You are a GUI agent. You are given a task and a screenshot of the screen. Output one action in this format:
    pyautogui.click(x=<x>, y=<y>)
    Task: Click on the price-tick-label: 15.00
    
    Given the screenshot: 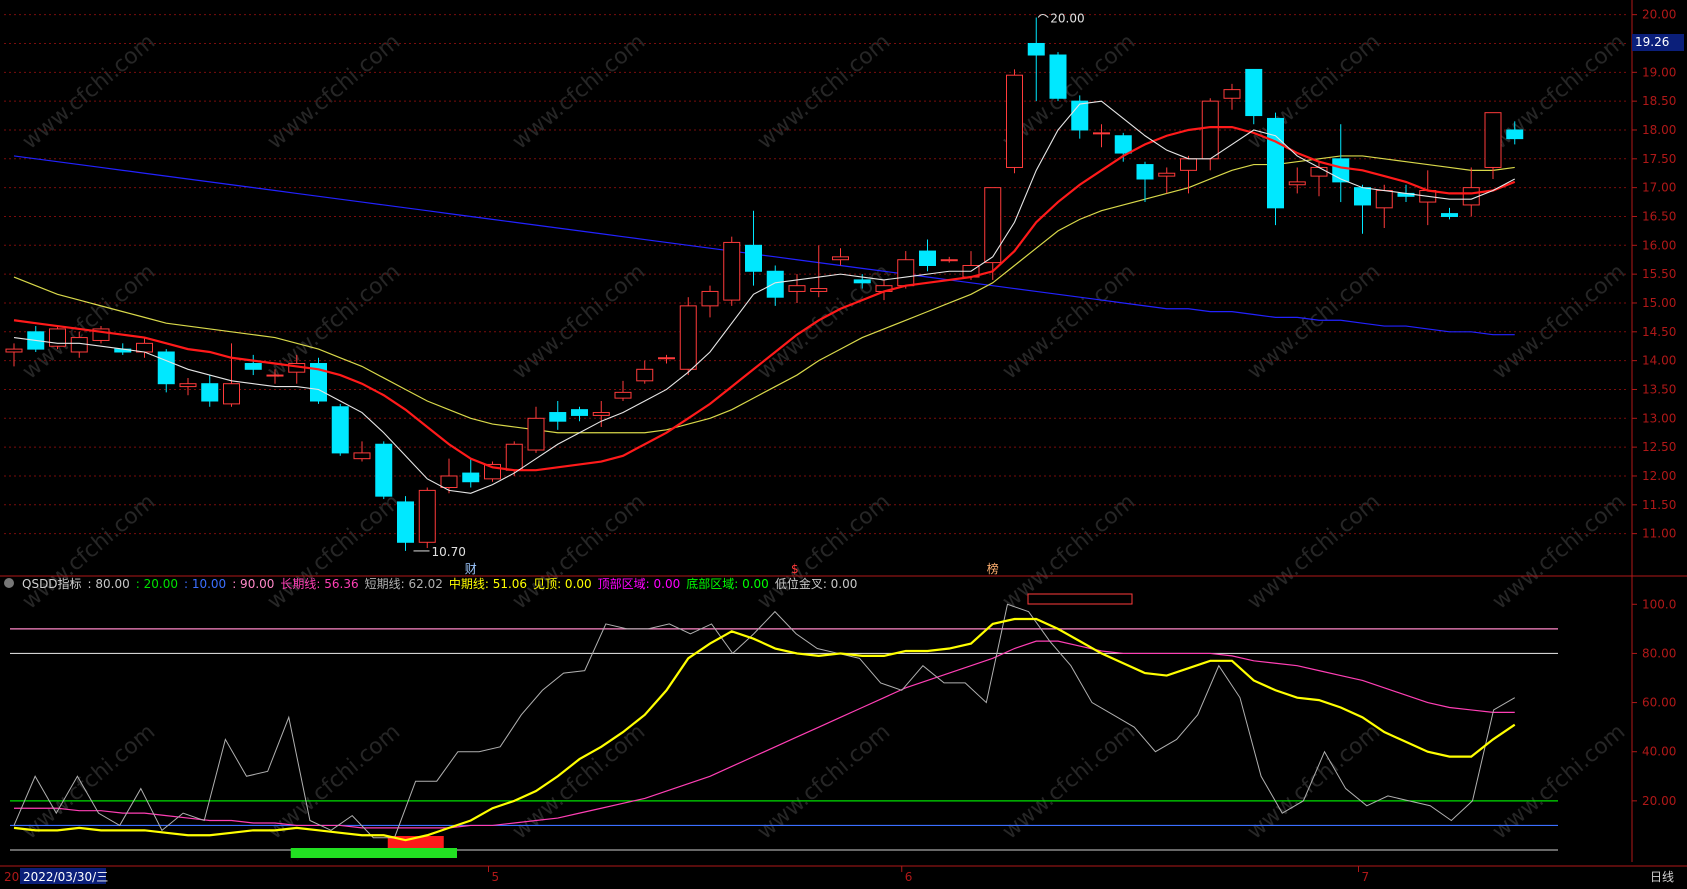 What is the action you would take?
    pyautogui.click(x=1659, y=303)
    